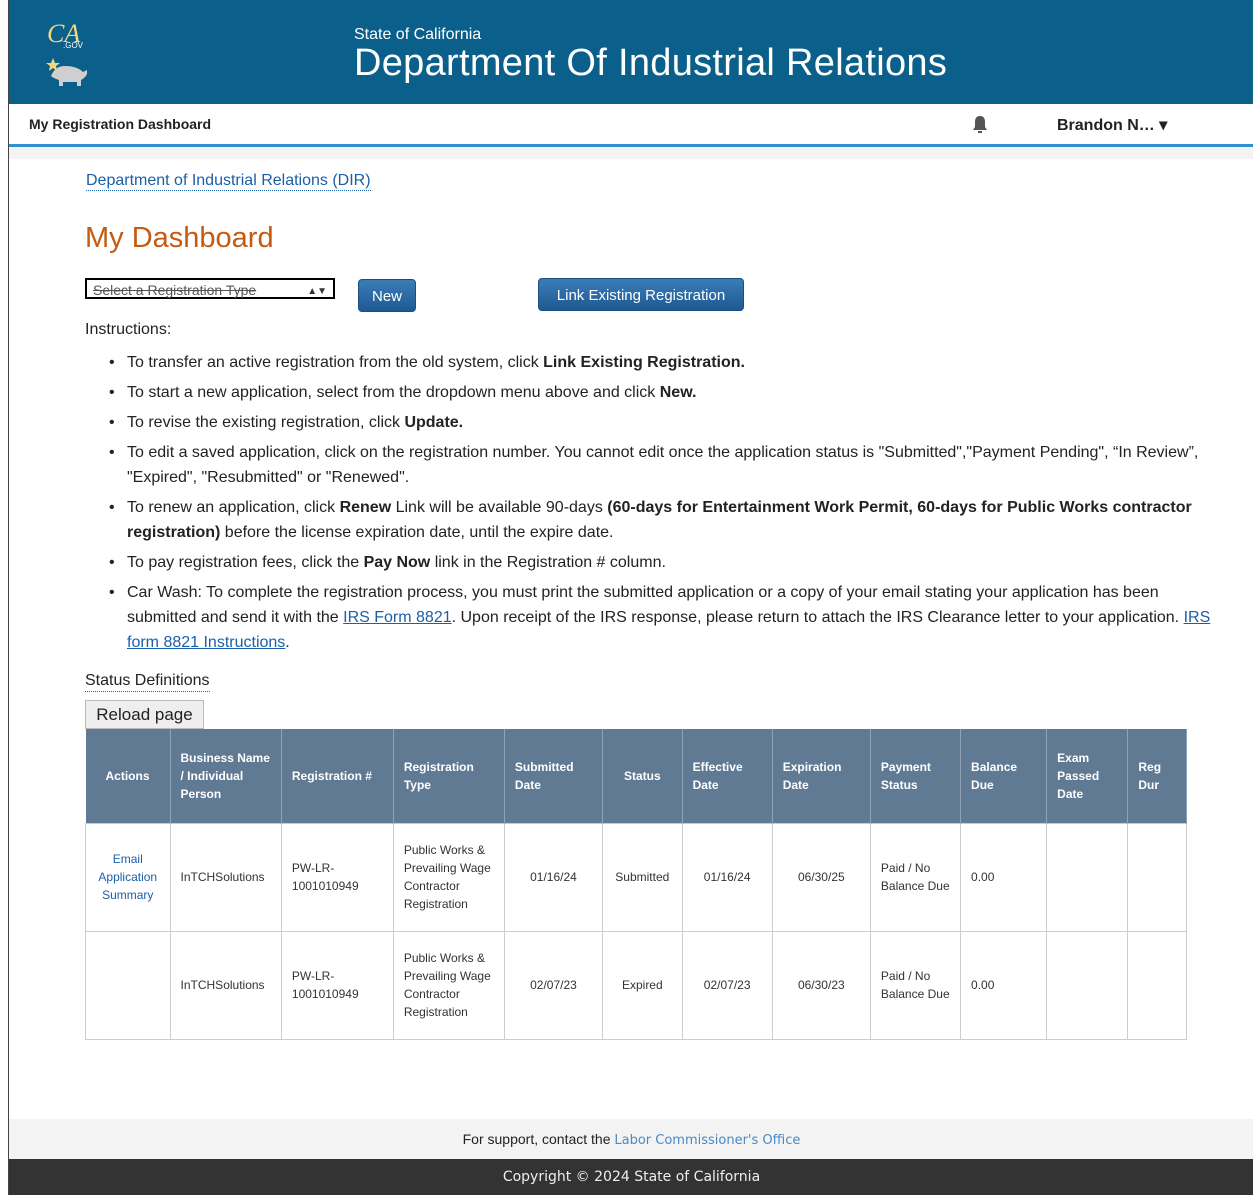  What do you see at coordinates (179, 238) in the screenshot?
I see `page-title: My Dashboard` at bounding box center [179, 238].